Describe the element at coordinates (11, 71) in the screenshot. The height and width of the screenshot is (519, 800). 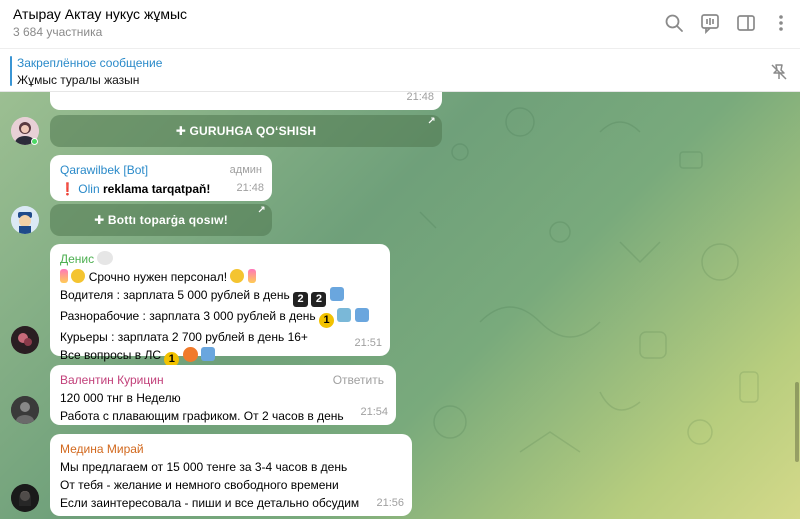
I see `pinned-accent-bar` at that location.